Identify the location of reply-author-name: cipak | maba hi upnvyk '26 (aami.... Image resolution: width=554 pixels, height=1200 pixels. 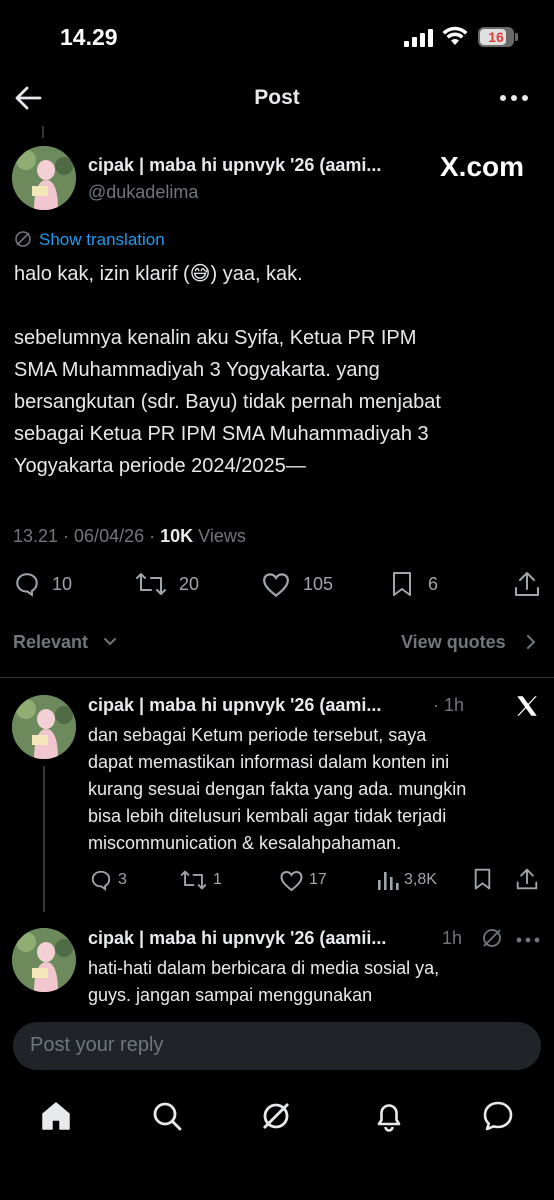
(234, 705).